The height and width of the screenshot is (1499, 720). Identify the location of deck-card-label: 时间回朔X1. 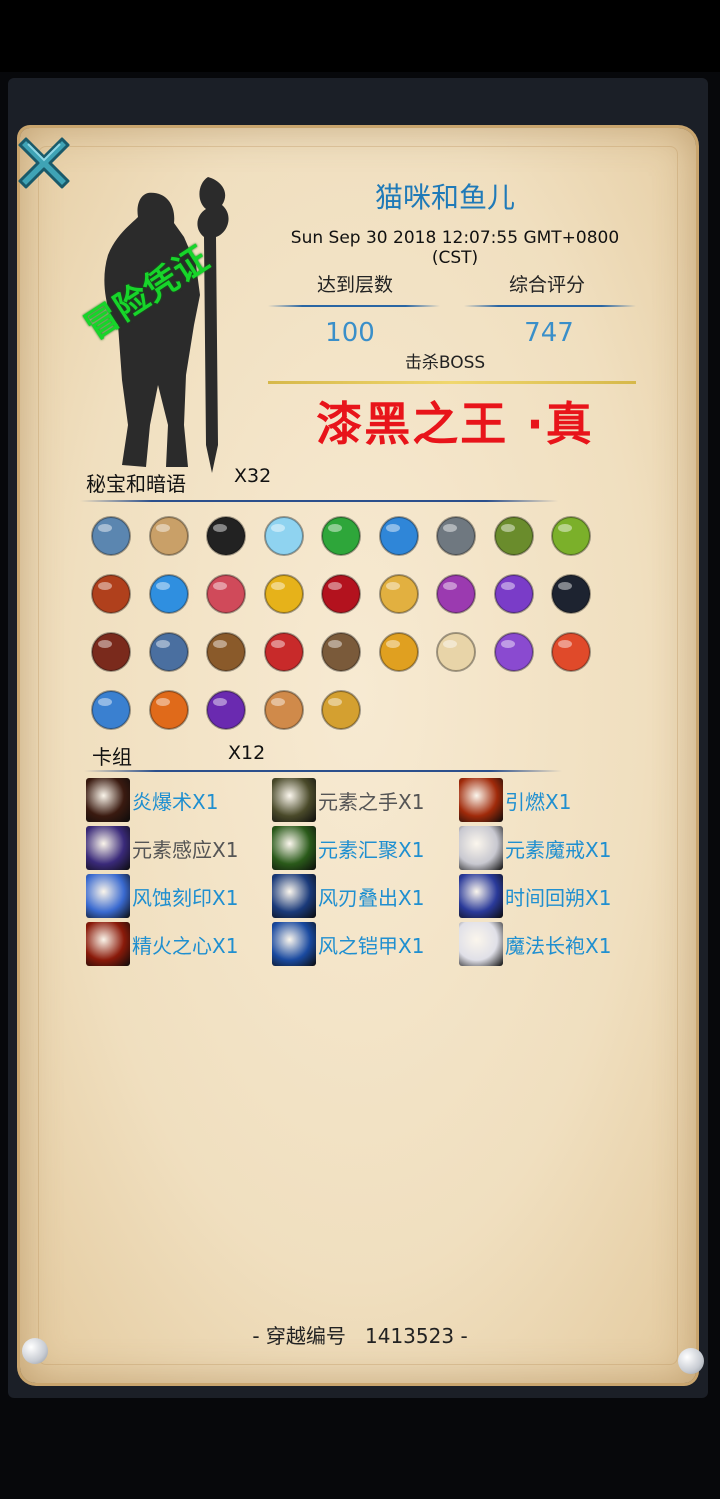
(558, 898).